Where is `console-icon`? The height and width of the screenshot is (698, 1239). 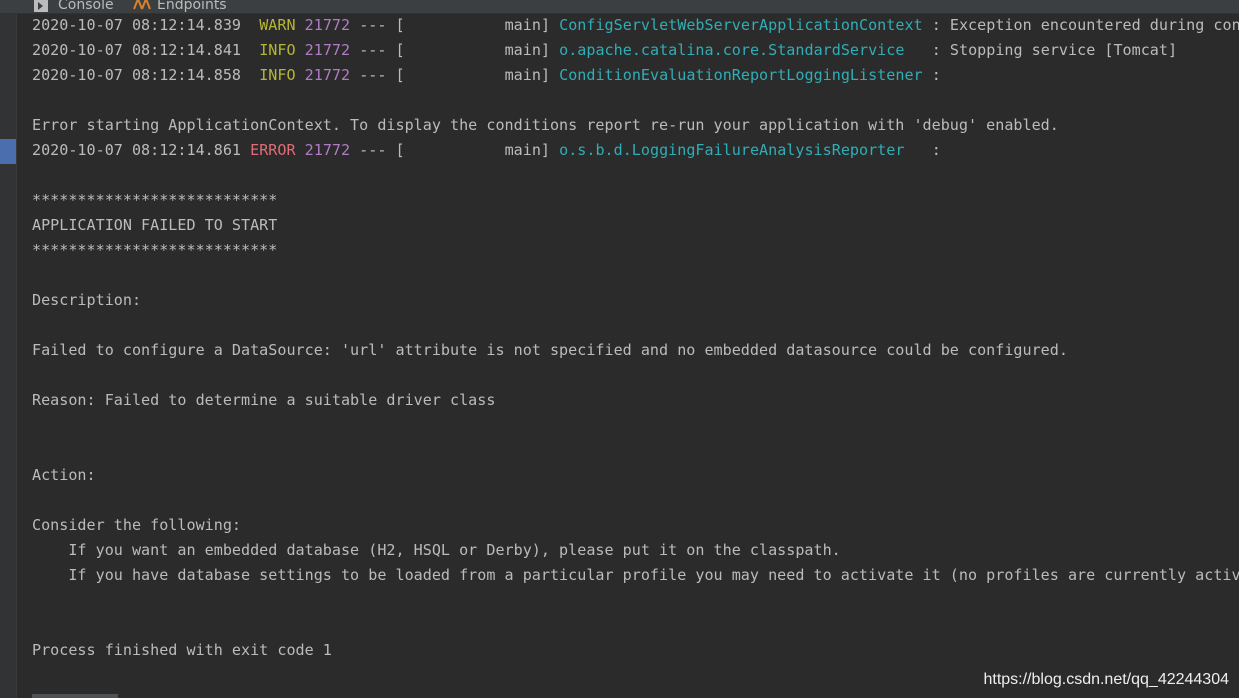 console-icon is located at coordinates (41, 6).